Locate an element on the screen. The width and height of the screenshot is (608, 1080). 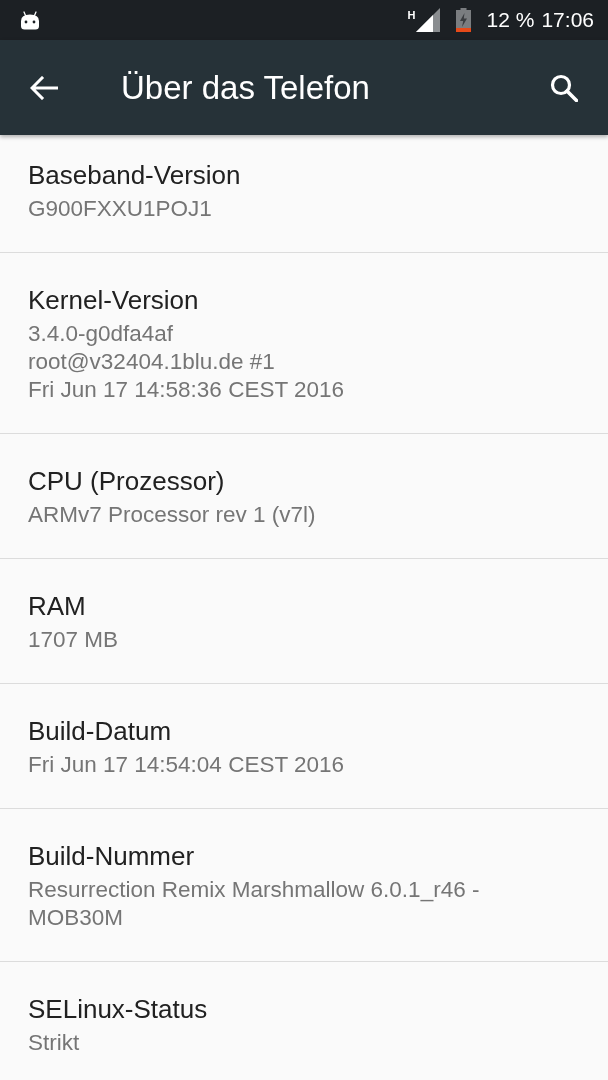
item-summary: ARMv7 Processor rev 1 (v7l) is located at coordinates (172, 515).